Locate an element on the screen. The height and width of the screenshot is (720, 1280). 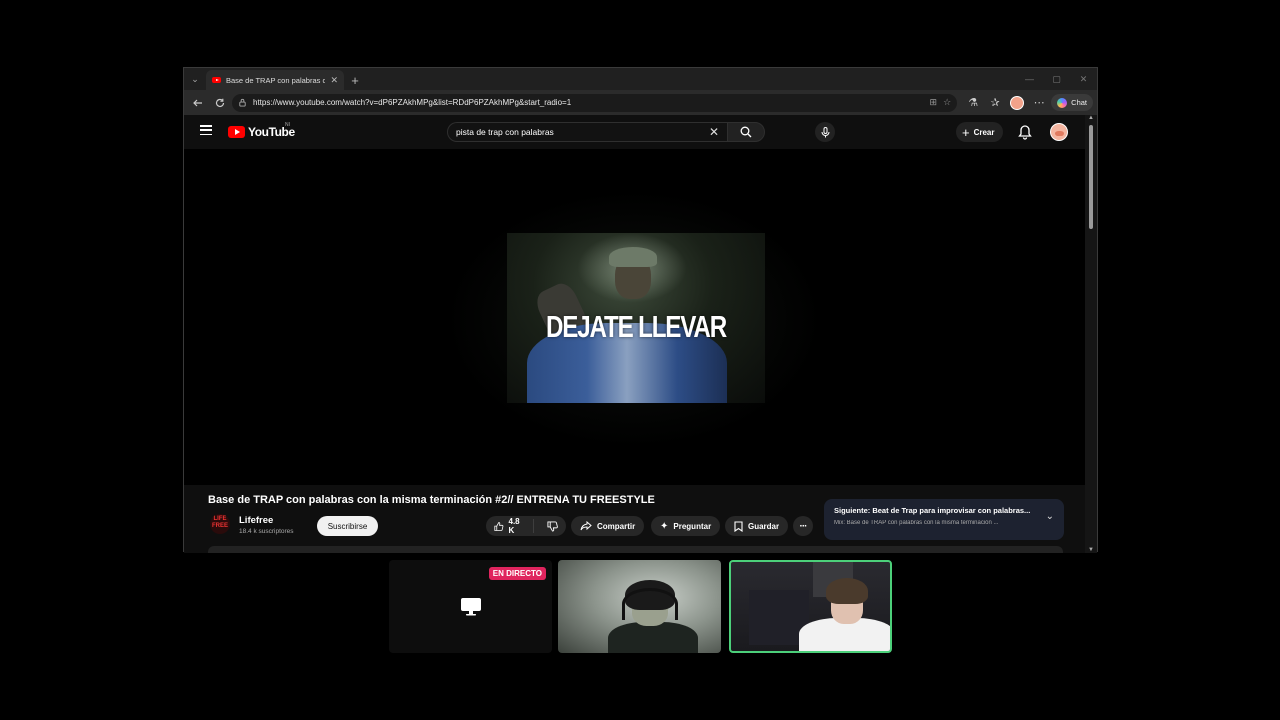
notifications-bell-icon is located at coordinates (1025, 132).